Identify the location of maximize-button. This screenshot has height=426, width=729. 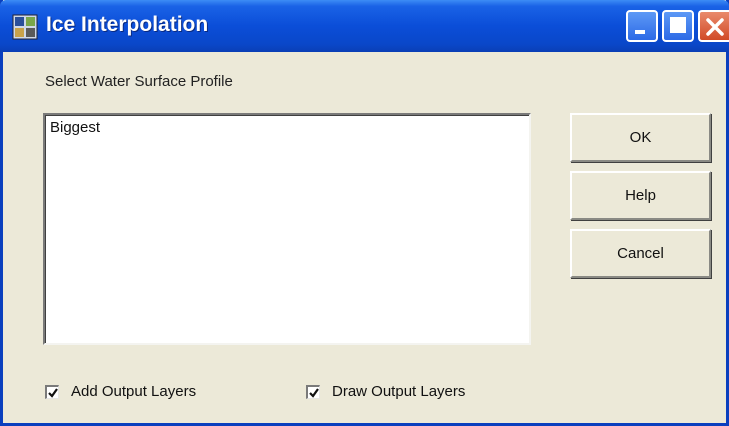
(678, 26).